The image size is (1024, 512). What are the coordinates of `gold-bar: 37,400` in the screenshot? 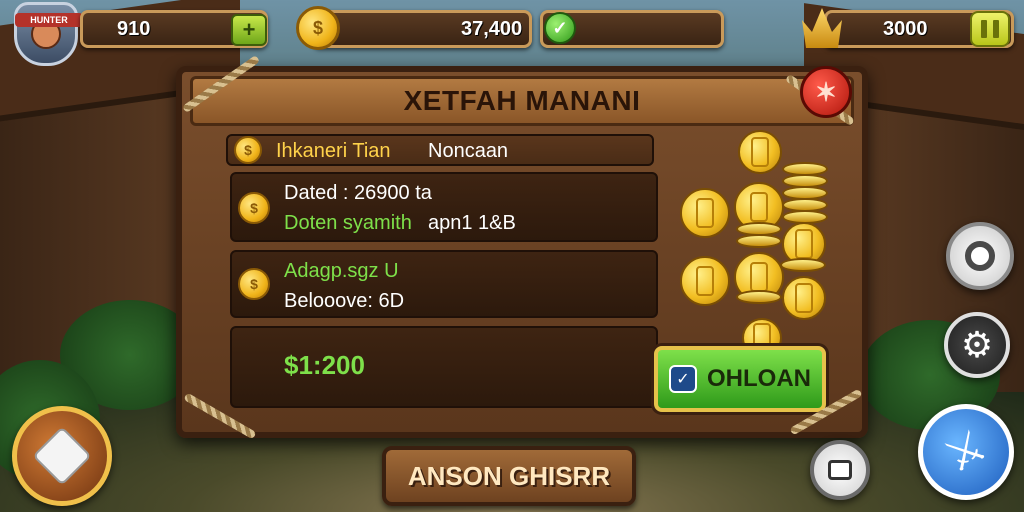 It's located at (422, 29).